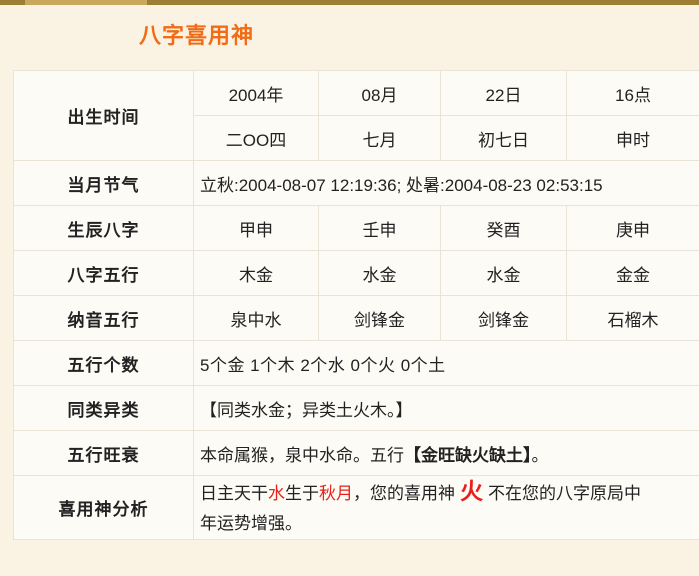  What do you see at coordinates (632, 138) in the screenshot?
I see `birth-time-lunar-hour: 申时` at bounding box center [632, 138].